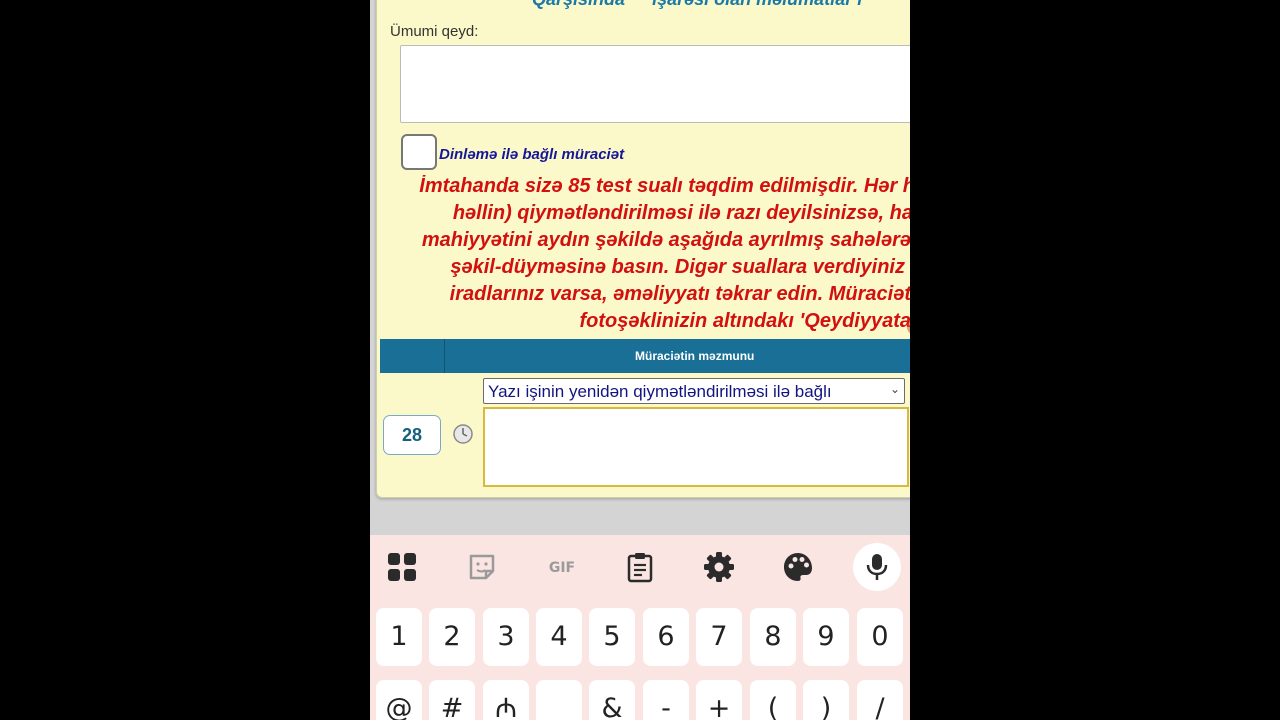 Image resolution: width=1280 pixels, height=720 pixels. What do you see at coordinates (612, 637) in the screenshot?
I see `key-5: 5` at bounding box center [612, 637].